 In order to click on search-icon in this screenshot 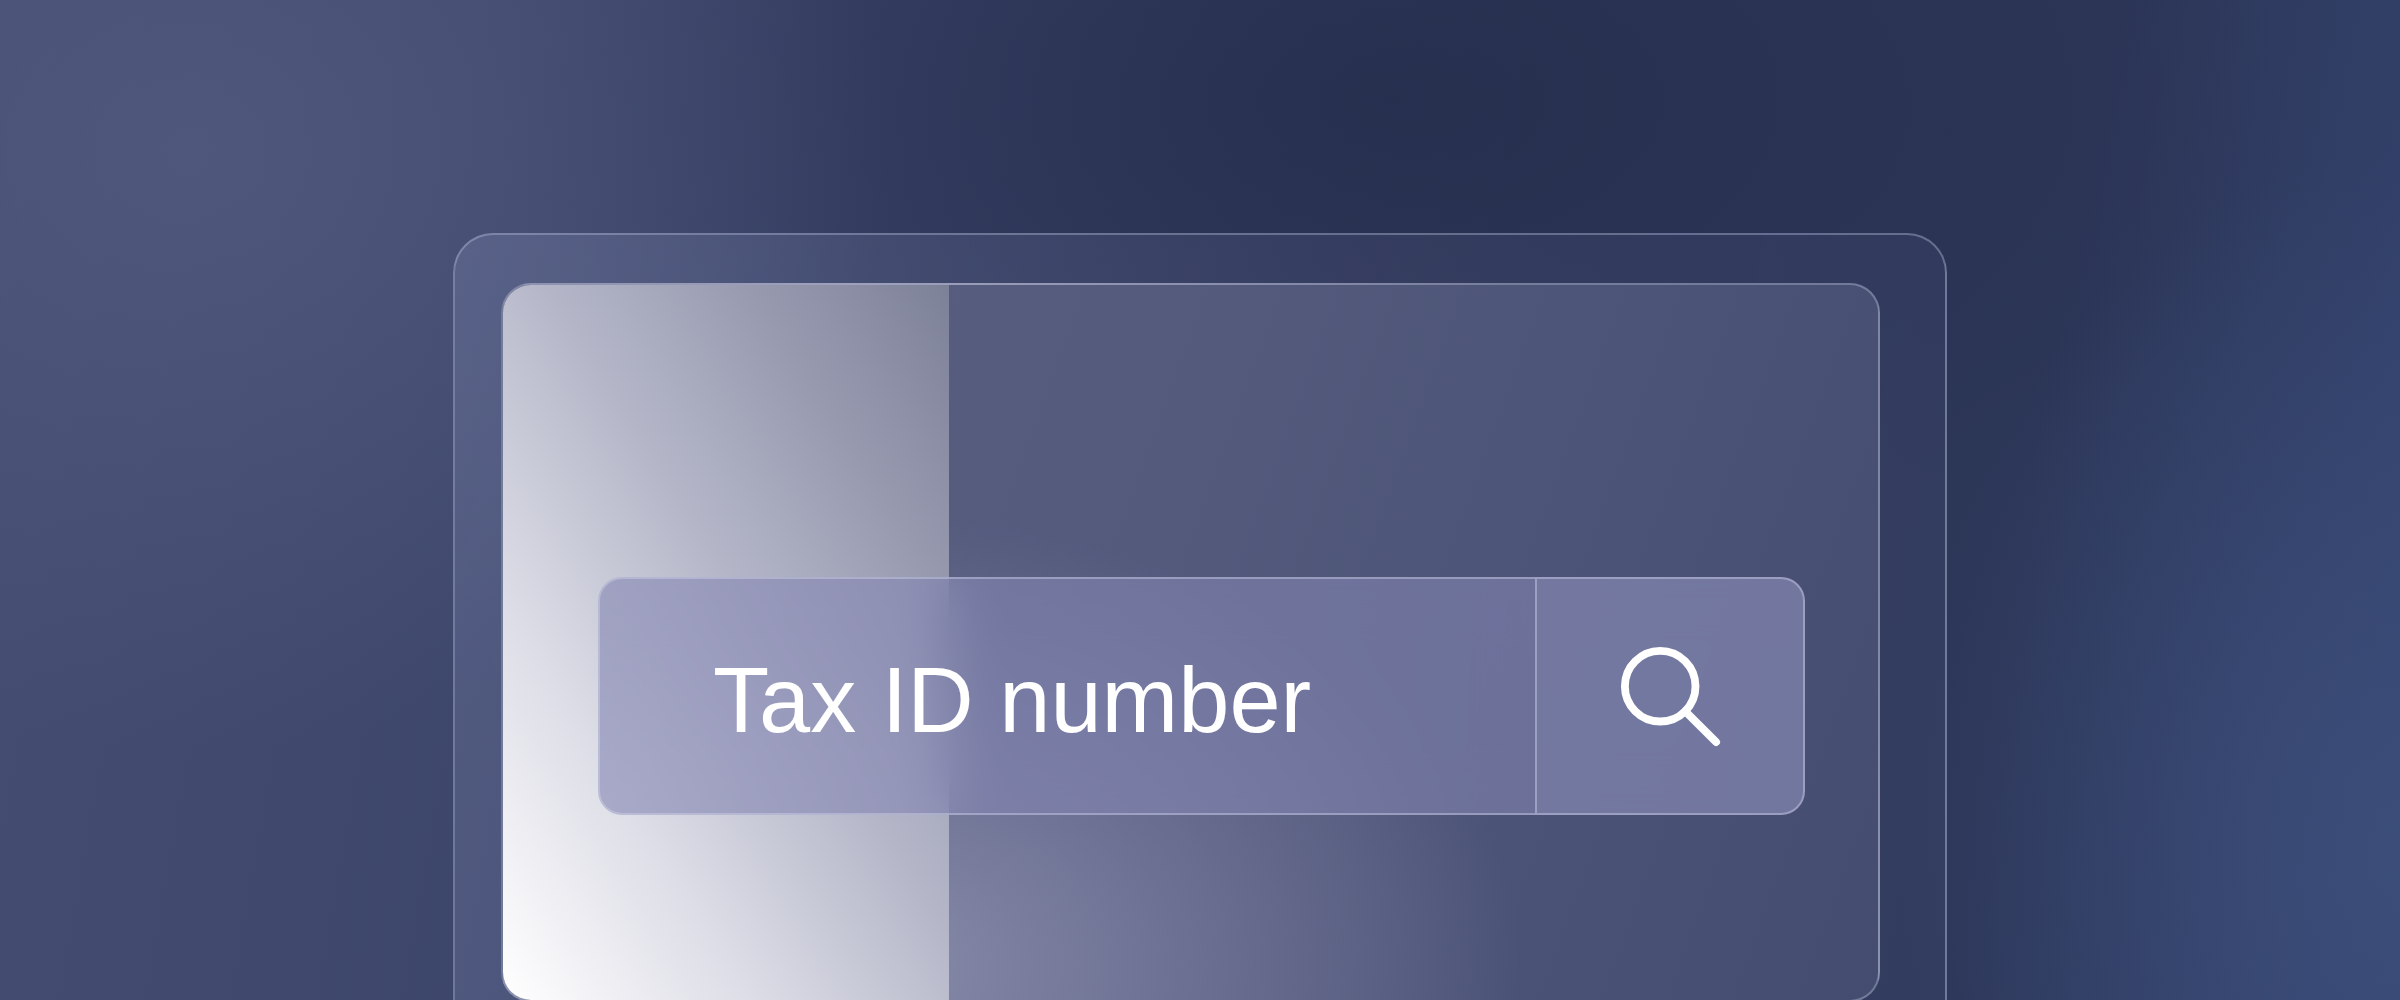, I will do `click(1670, 696)`.